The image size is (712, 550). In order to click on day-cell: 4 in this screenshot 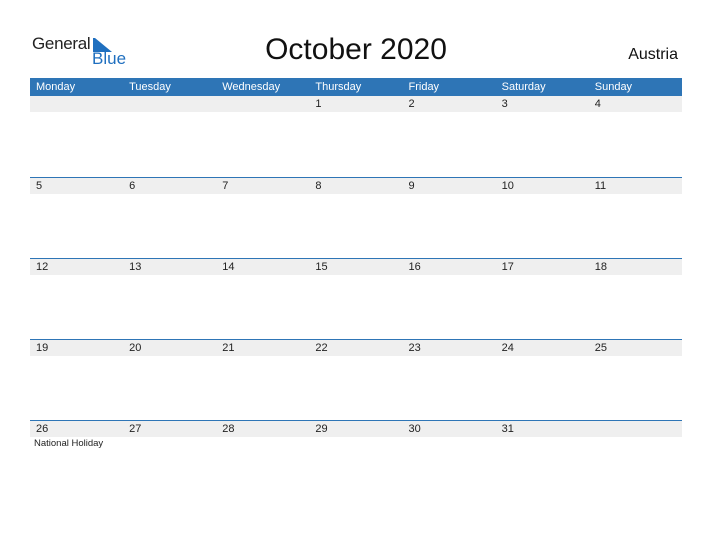, I will do `click(597, 104)`.